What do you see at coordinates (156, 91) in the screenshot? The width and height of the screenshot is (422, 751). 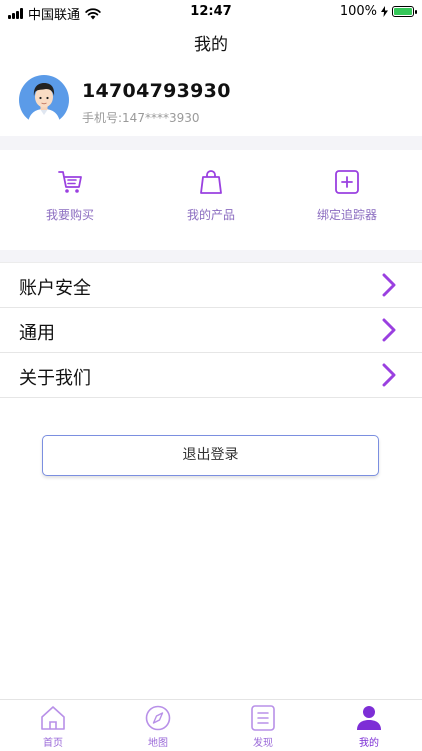 I see `profile-phone: 14704793930` at bounding box center [156, 91].